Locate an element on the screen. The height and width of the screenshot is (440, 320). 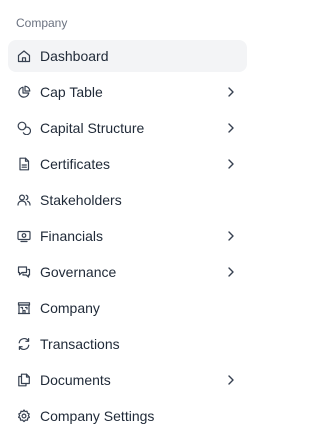
building-icon is located at coordinates (24, 308).